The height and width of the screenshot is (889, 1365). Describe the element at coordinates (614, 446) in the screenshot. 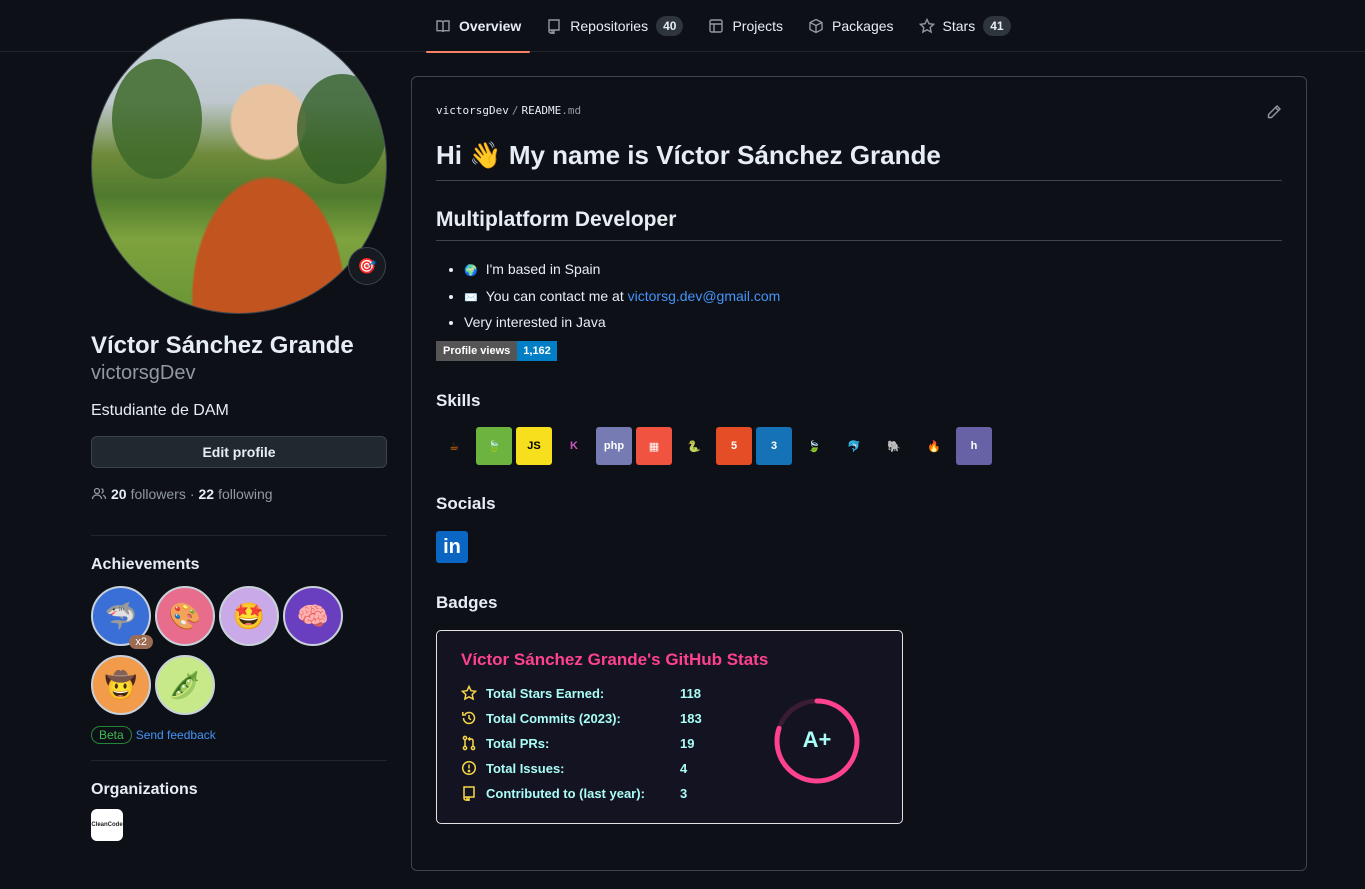

I see `php-icon: php` at that location.